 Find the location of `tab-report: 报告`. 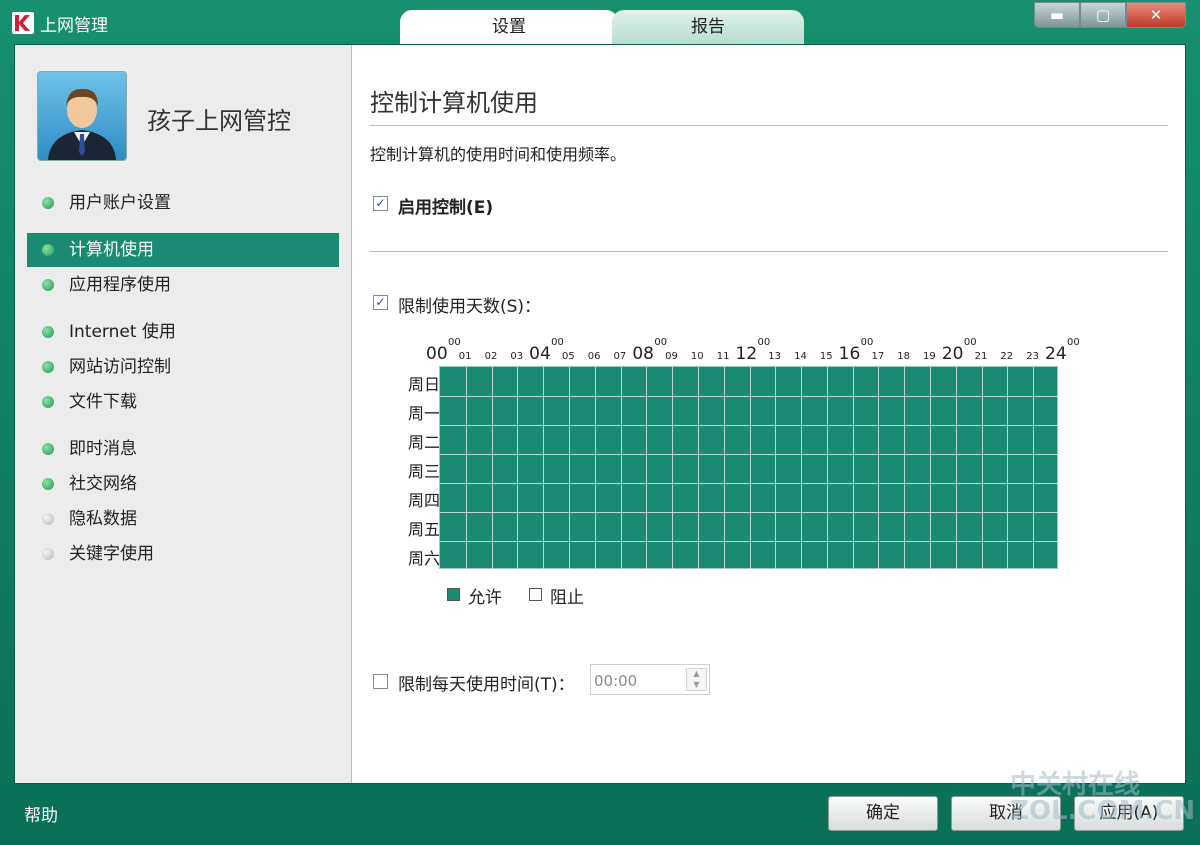

tab-report: 报告 is located at coordinates (708, 27).